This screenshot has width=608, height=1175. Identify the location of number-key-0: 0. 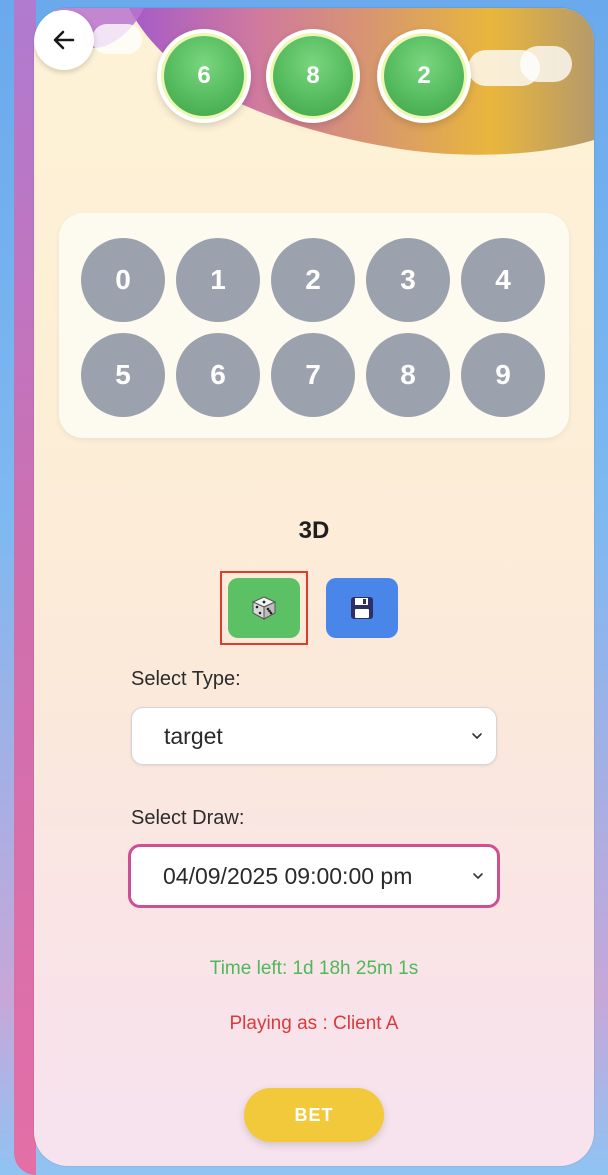
(123, 280).